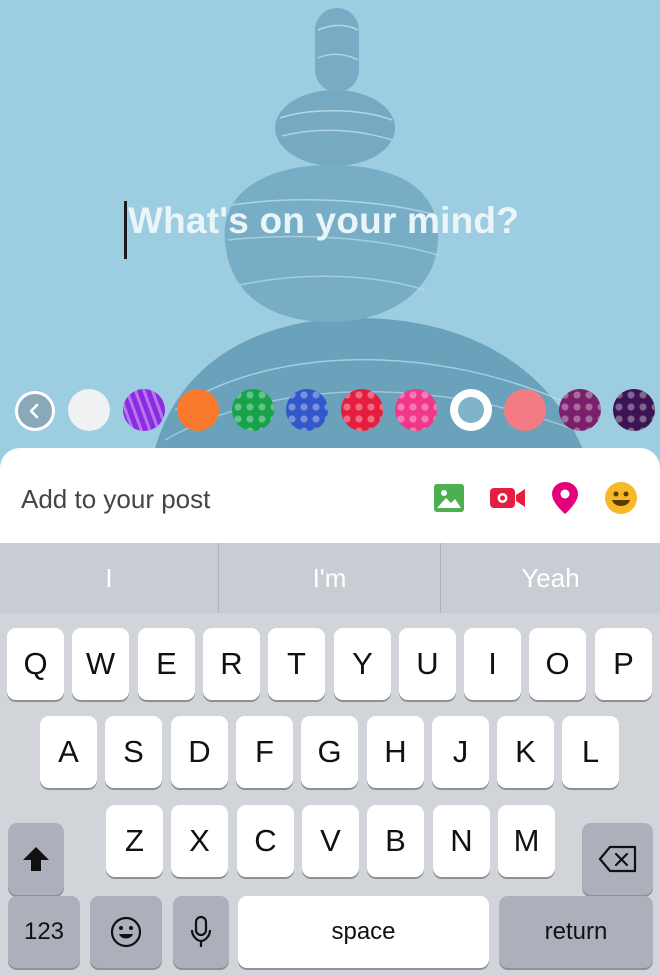  I want to click on predictive-text-bar: I I'm Yeah, so click(330, 578).